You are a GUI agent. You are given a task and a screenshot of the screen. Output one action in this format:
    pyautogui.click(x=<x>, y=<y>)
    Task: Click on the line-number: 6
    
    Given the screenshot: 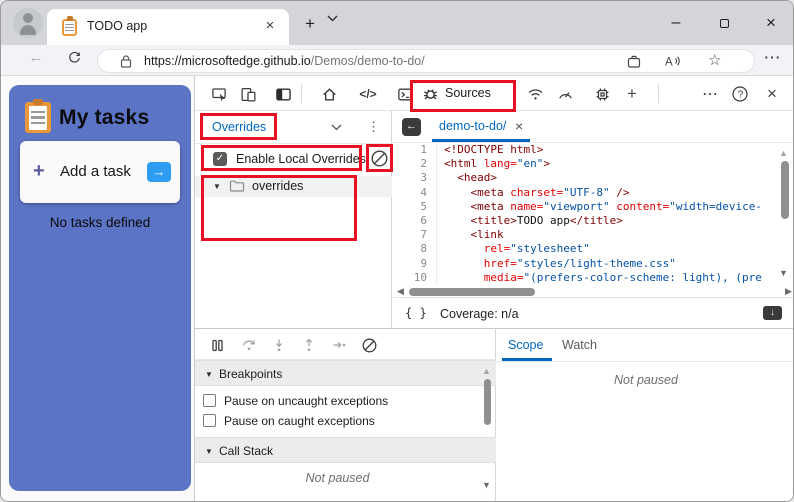 What is the action you would take?
    pyautogui.click(x=415, y=221)
    